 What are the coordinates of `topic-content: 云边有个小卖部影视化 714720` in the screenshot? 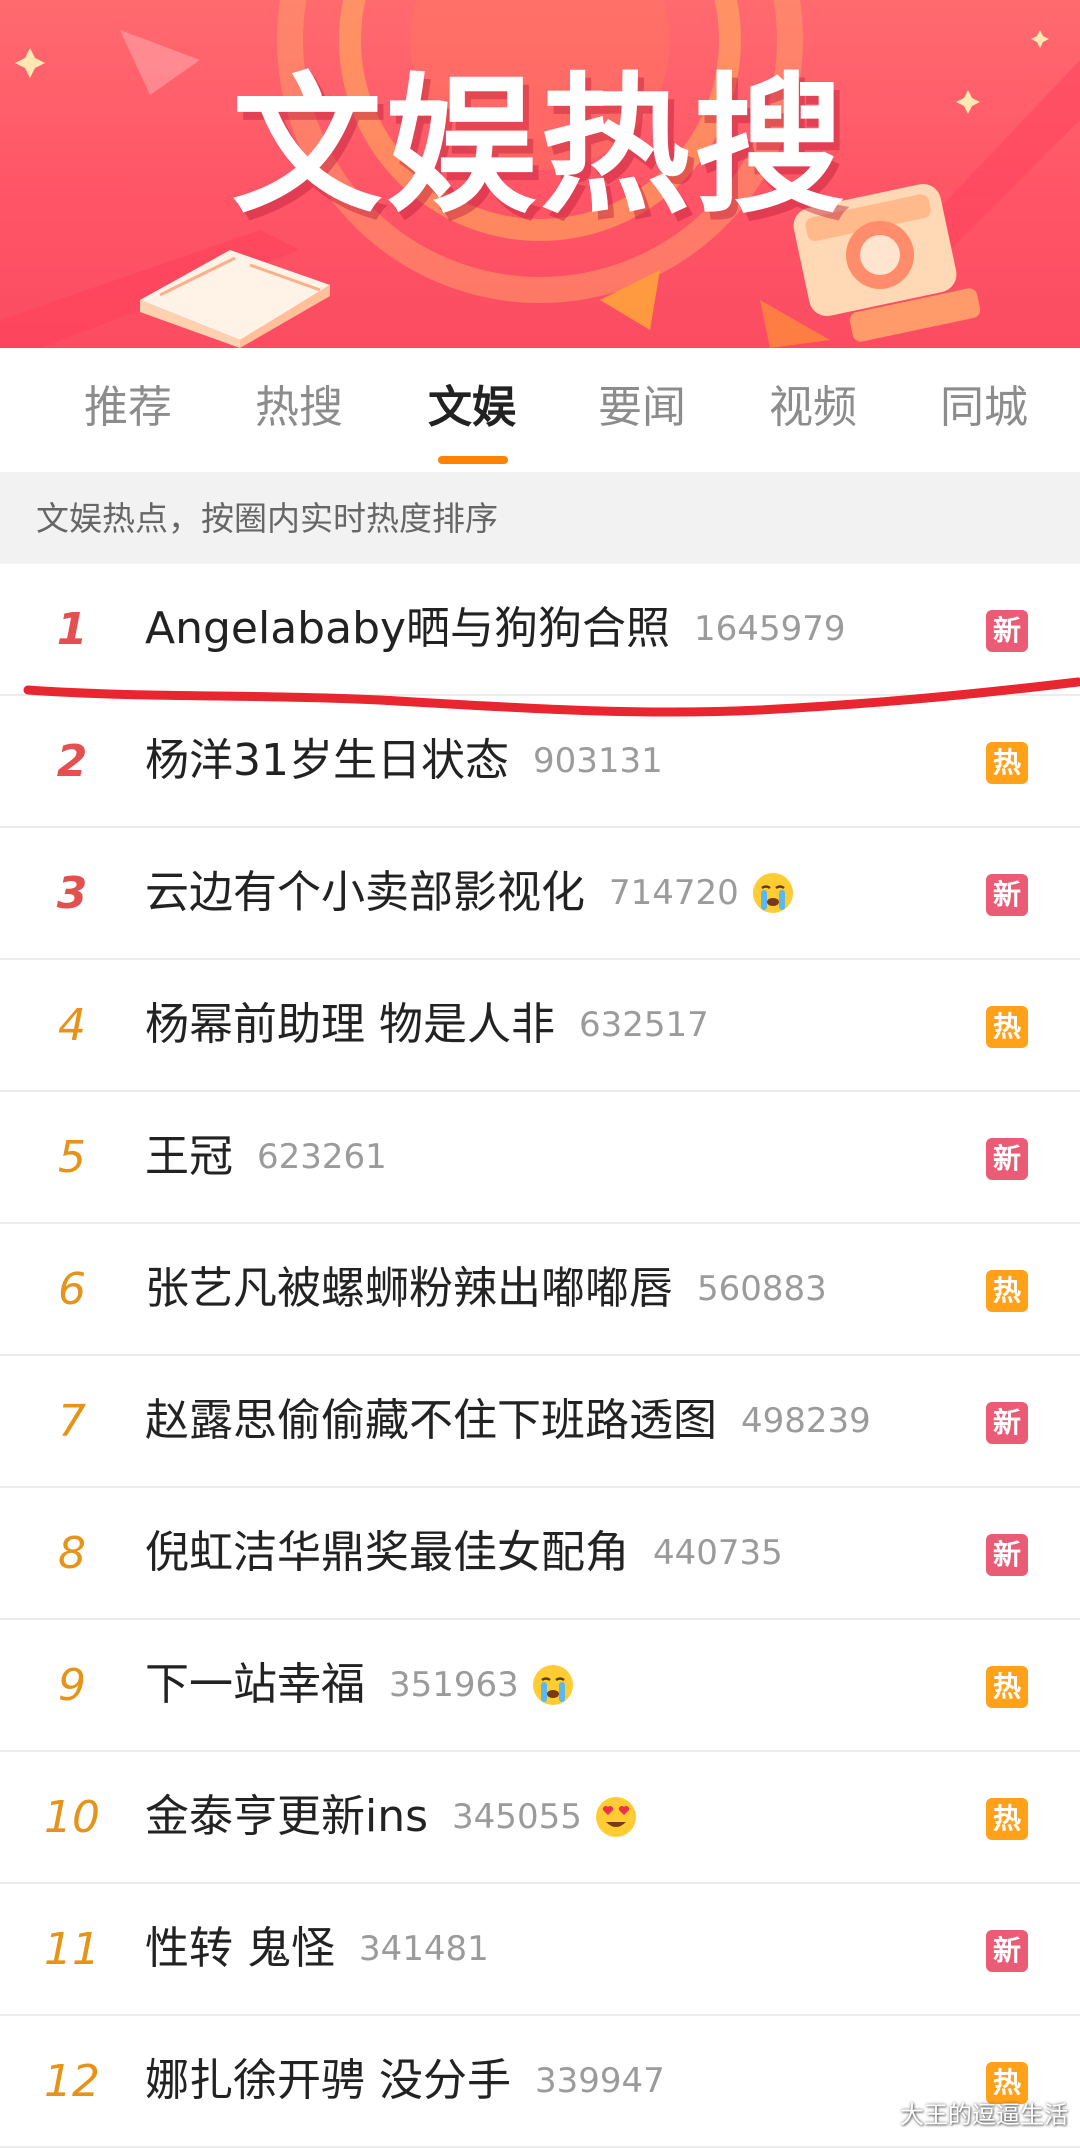 It's located at (547, 893).